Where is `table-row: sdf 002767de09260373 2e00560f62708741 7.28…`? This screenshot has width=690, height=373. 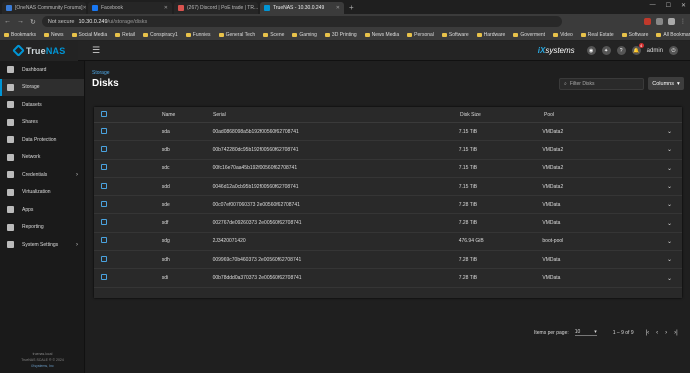
table-row: sdf 002767de09260373 2e00560f62708741 7.28… is located at coordinates (388, 223).